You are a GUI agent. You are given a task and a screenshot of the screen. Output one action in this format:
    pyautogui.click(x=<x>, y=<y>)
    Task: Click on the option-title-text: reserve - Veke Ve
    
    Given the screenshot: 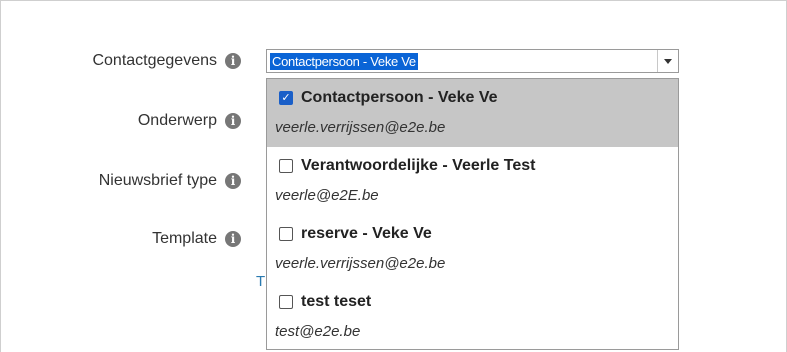 What is the action you would take?
    pyautogui.click(x=366, y=233)
    